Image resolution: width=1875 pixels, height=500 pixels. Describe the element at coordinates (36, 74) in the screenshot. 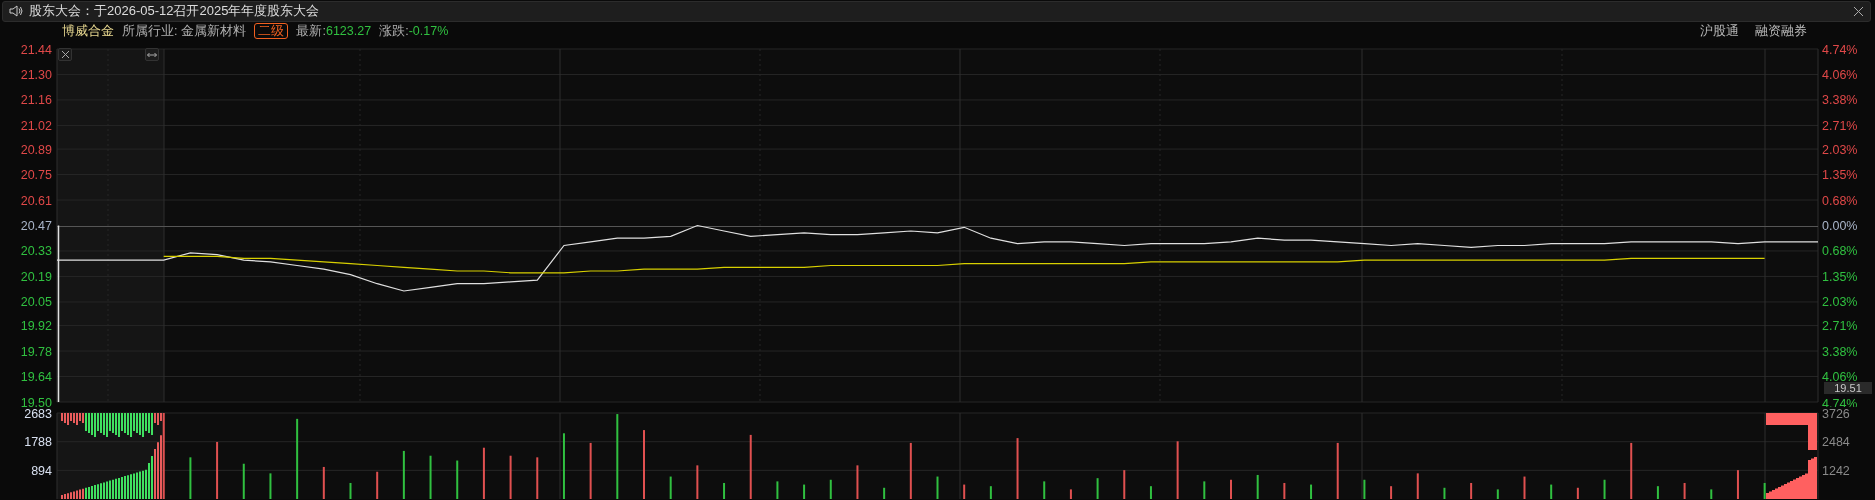

I see `axis-label: 21.30` at that location.